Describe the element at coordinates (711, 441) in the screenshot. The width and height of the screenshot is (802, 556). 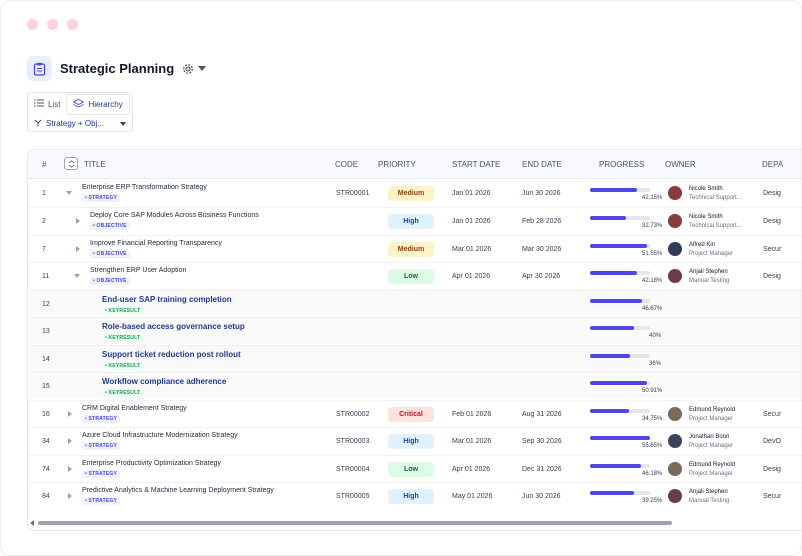
I see `owner-cell: Jonathan Boon Project Manager` at that location.